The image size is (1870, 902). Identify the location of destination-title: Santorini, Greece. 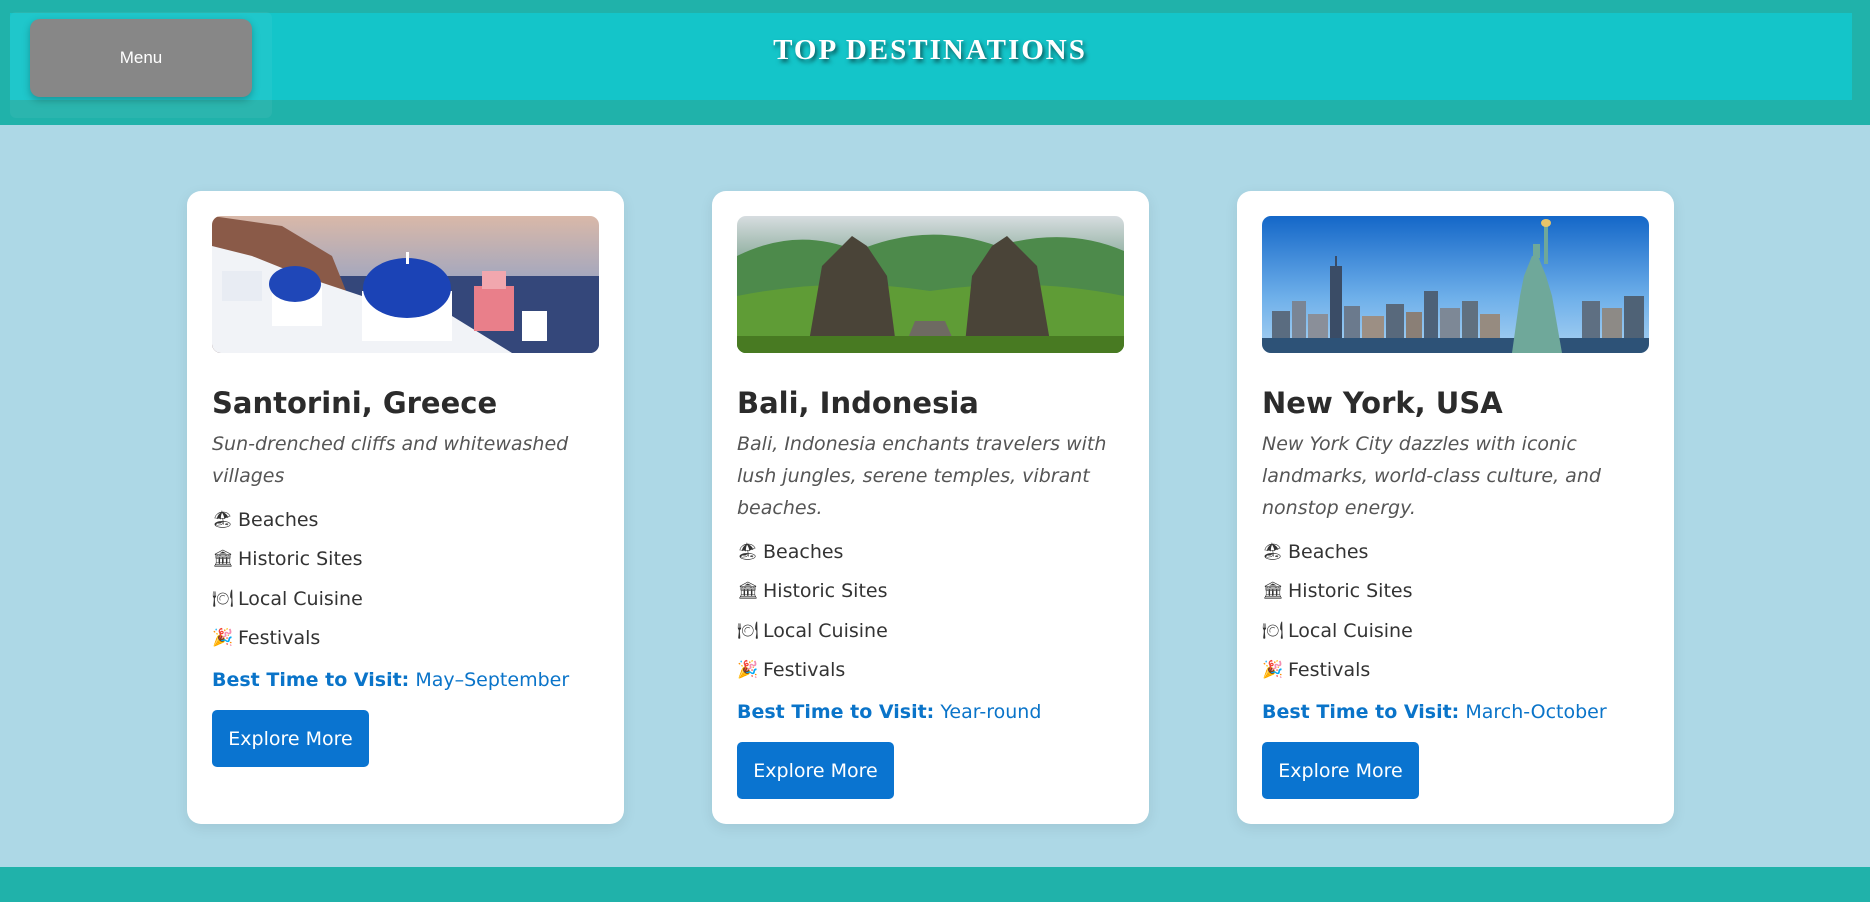
(355, 403).